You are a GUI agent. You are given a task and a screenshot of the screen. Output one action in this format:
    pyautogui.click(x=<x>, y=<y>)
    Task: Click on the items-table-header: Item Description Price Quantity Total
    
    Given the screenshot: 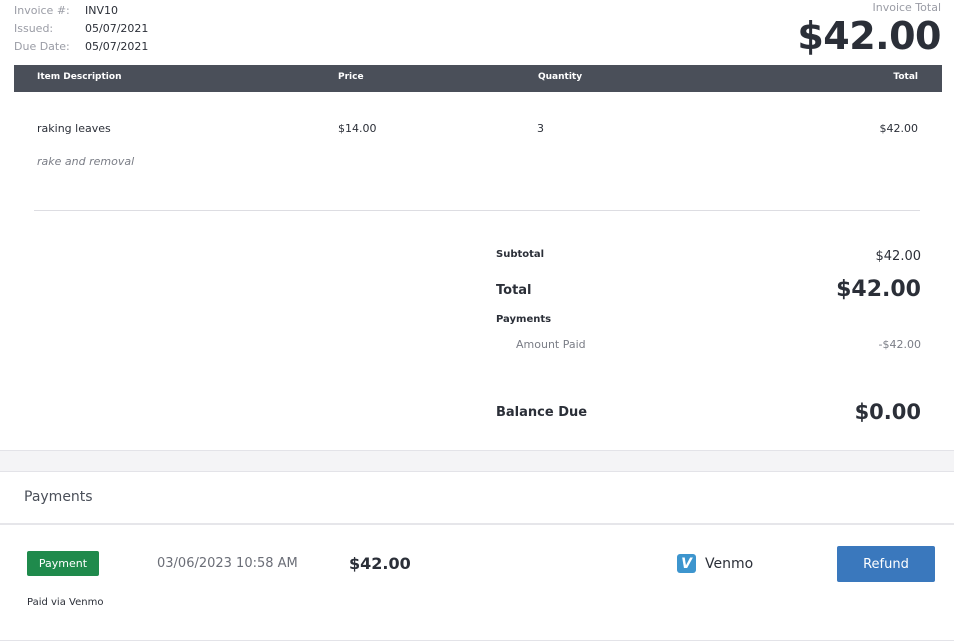 What is the action you would take?
    pyautogui.click(x=478, y=78)
    